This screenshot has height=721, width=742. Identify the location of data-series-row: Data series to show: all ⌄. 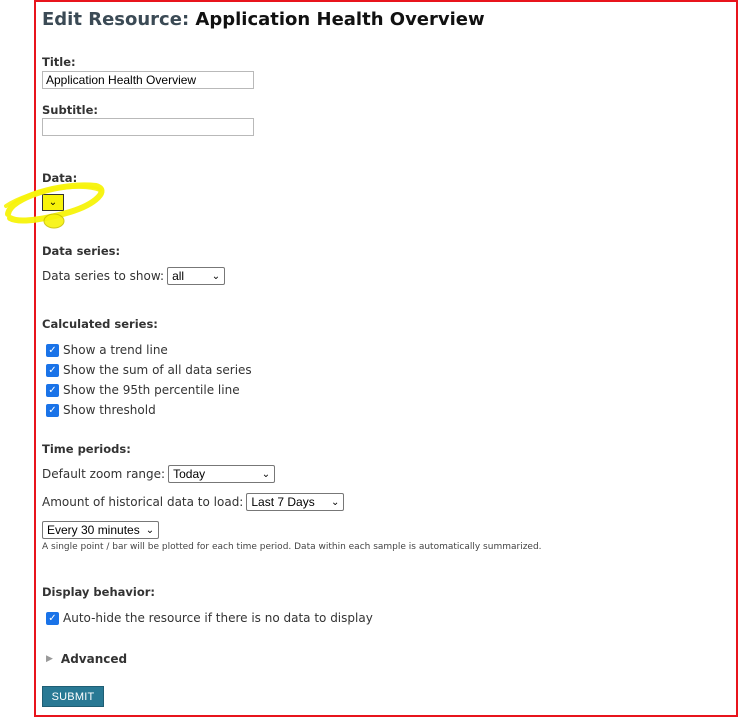
(134, 276).